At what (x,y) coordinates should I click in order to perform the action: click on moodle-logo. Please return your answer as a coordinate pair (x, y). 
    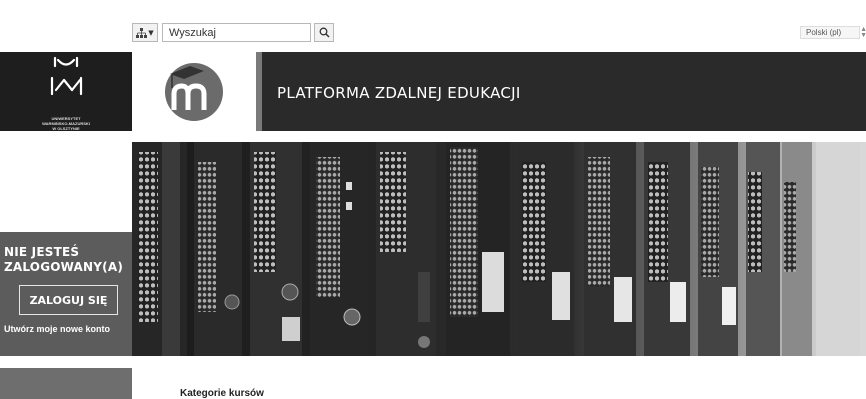
    Looking at the image, I should click on (194, 92).